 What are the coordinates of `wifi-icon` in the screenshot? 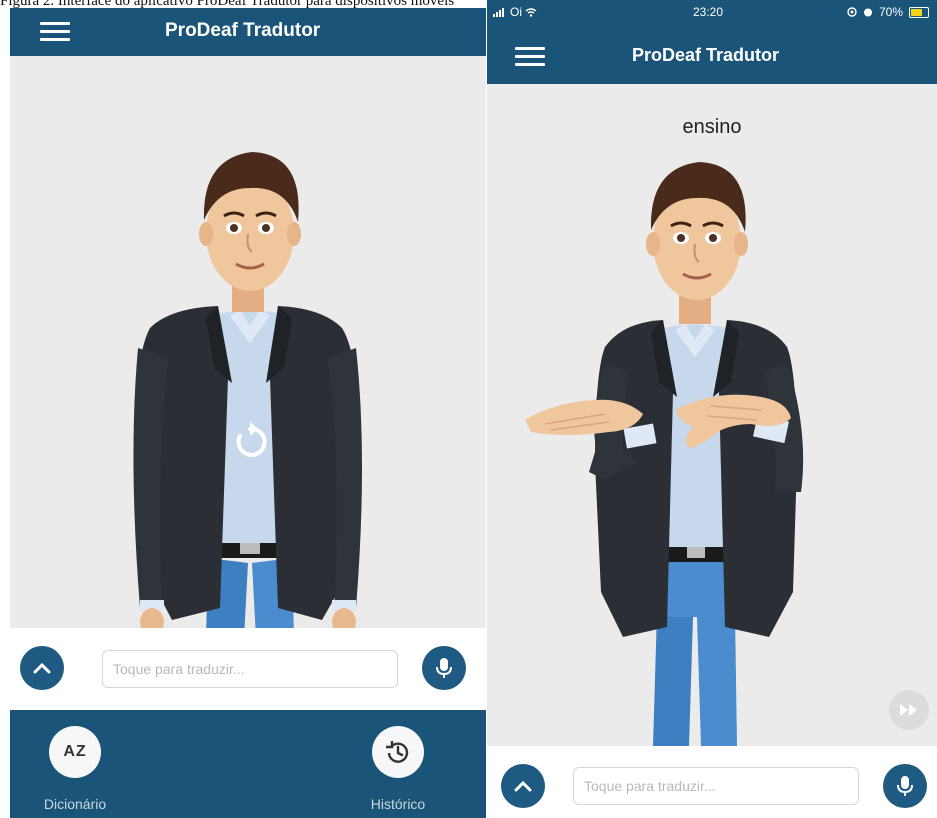 It's located at (531, 12).